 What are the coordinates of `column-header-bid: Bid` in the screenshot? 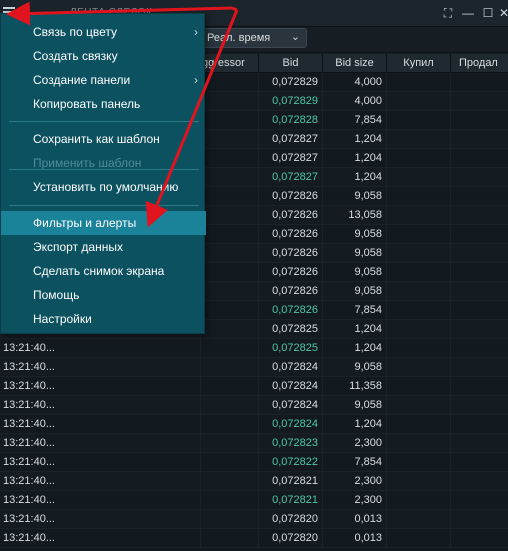 It's located at (290, 63).